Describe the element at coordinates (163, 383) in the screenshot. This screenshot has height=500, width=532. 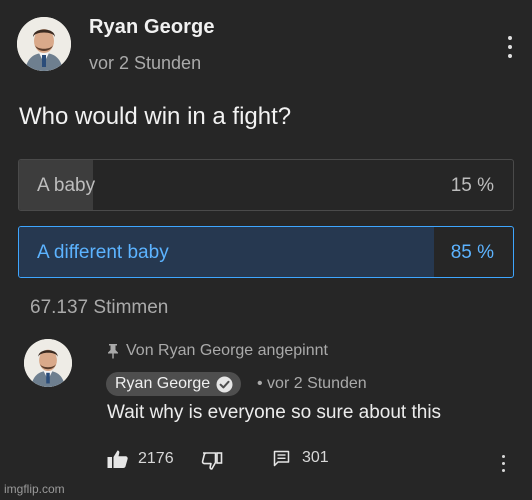
I see `comment-author-name: Ryan George` at that location.